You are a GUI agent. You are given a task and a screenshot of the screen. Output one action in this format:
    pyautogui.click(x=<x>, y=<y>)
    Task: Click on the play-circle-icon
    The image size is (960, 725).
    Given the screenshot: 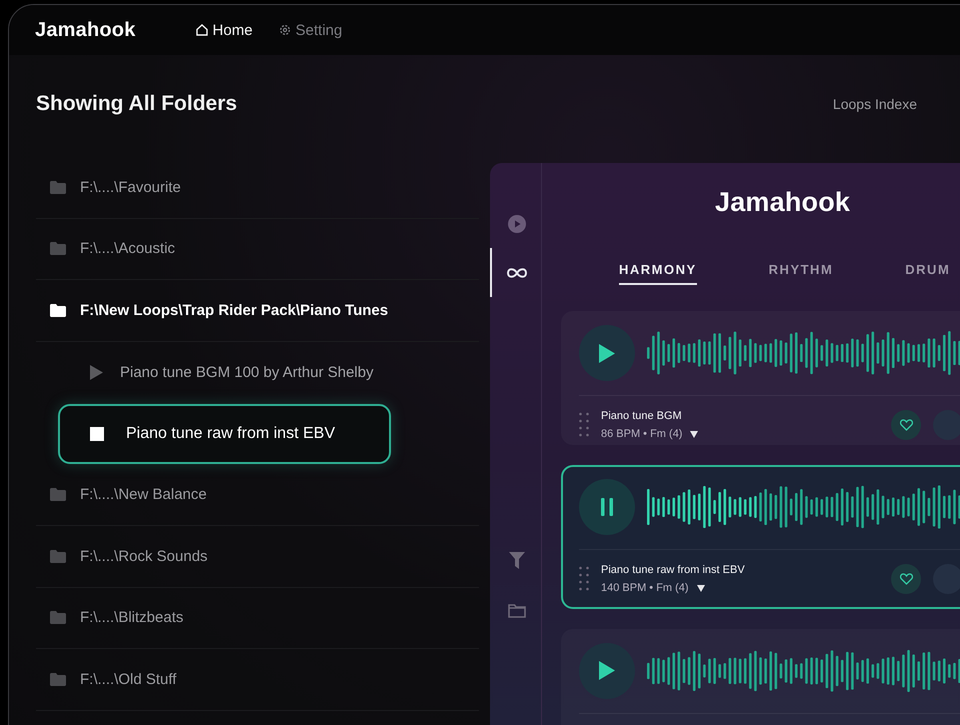 What is the action you would take?
    pyautogui.click(x=517, y=223)
    